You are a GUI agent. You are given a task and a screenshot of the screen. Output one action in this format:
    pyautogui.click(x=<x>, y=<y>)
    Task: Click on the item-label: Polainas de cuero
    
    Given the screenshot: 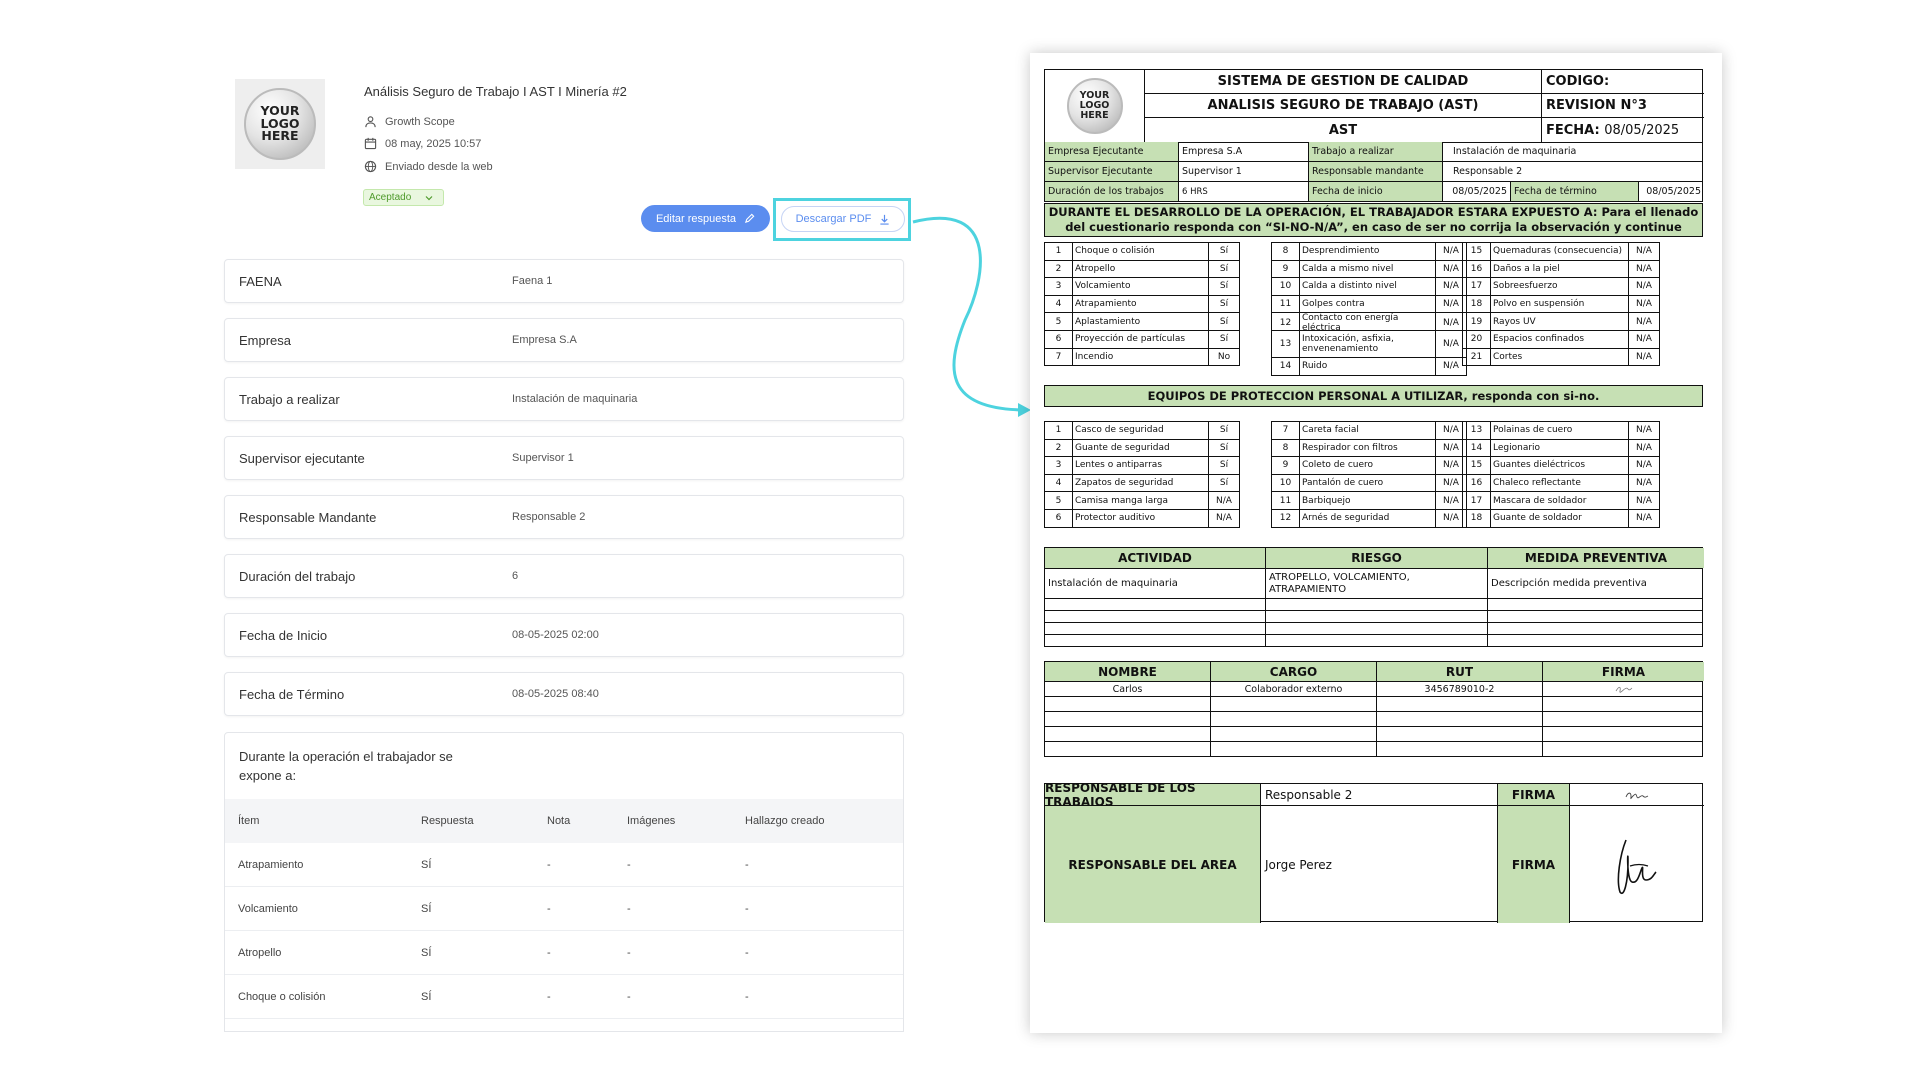 What is the action you would take?
    pyautogui.click(x=1560, y=430)
    